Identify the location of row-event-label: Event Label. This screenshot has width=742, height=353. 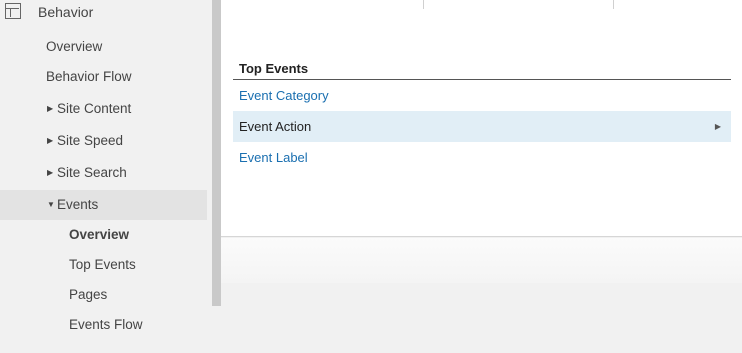
(482, 157).